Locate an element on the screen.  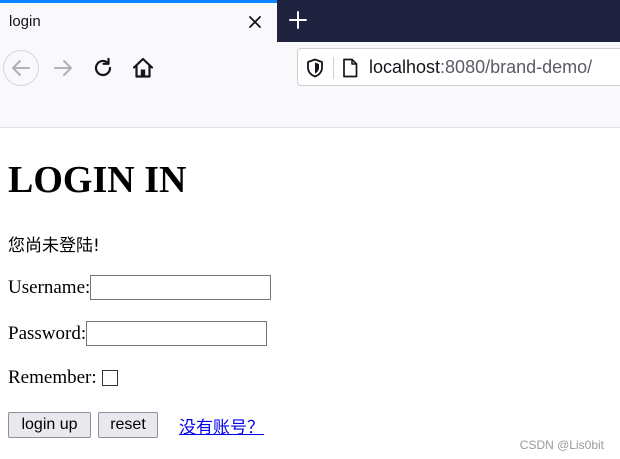
reset-button: reset is located at coordinates (128, 425).